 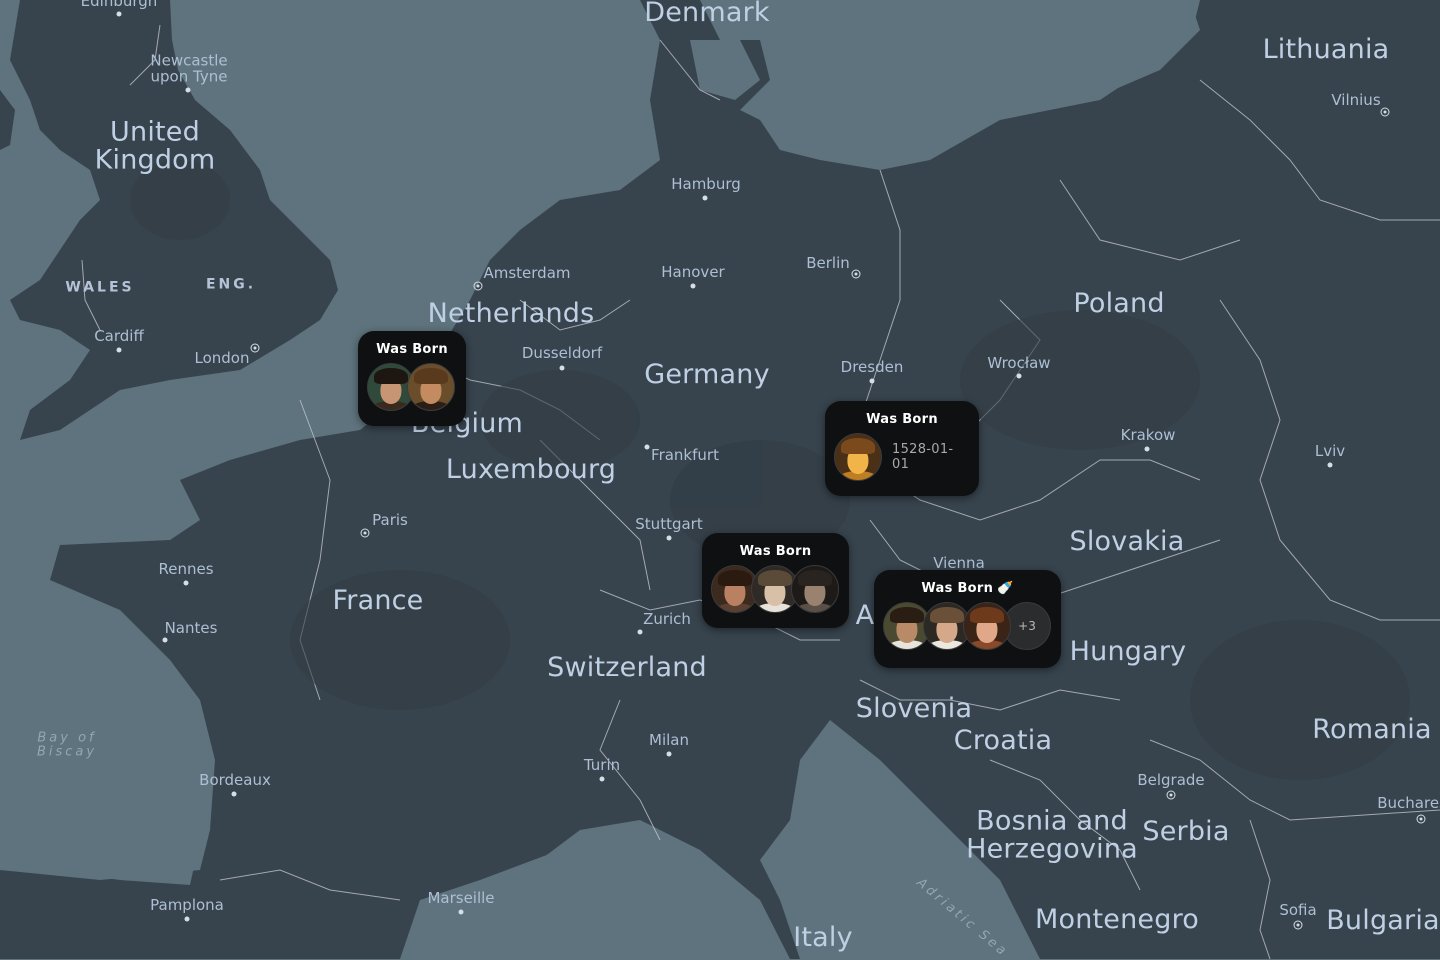 What do you see at coordinates (693, 272) in the screenshot?
I see `city-label-hanover: Hanover` at bounding box center [693, 272].